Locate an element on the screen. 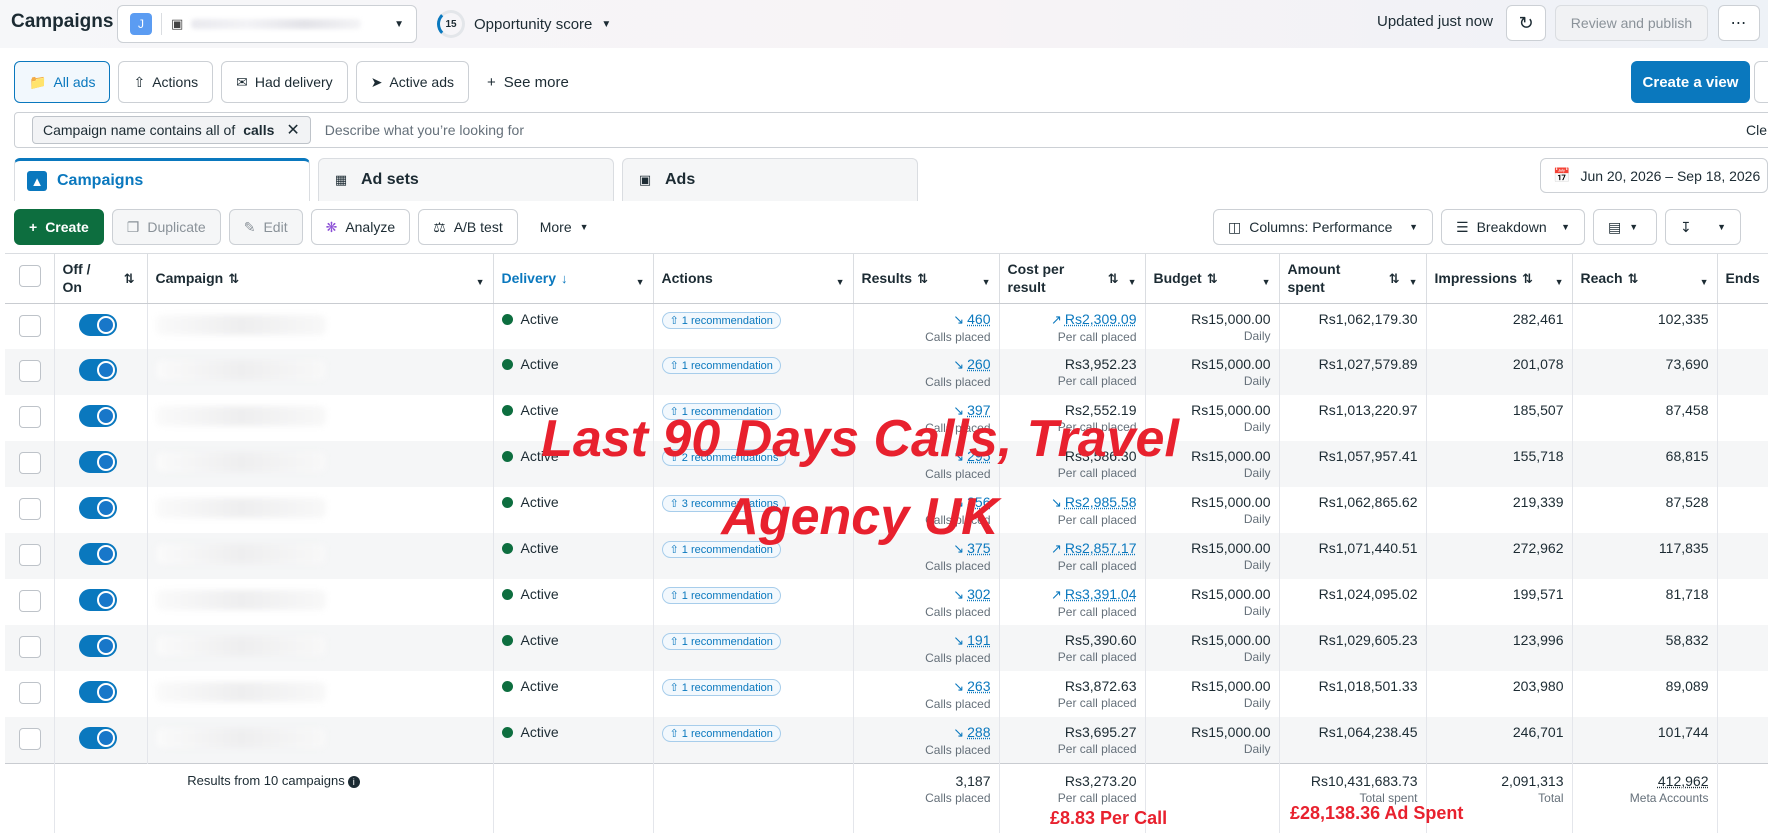 The image size is (1768, 836). view-actions: ⇧ Actions is located at coordinates (166, 82).